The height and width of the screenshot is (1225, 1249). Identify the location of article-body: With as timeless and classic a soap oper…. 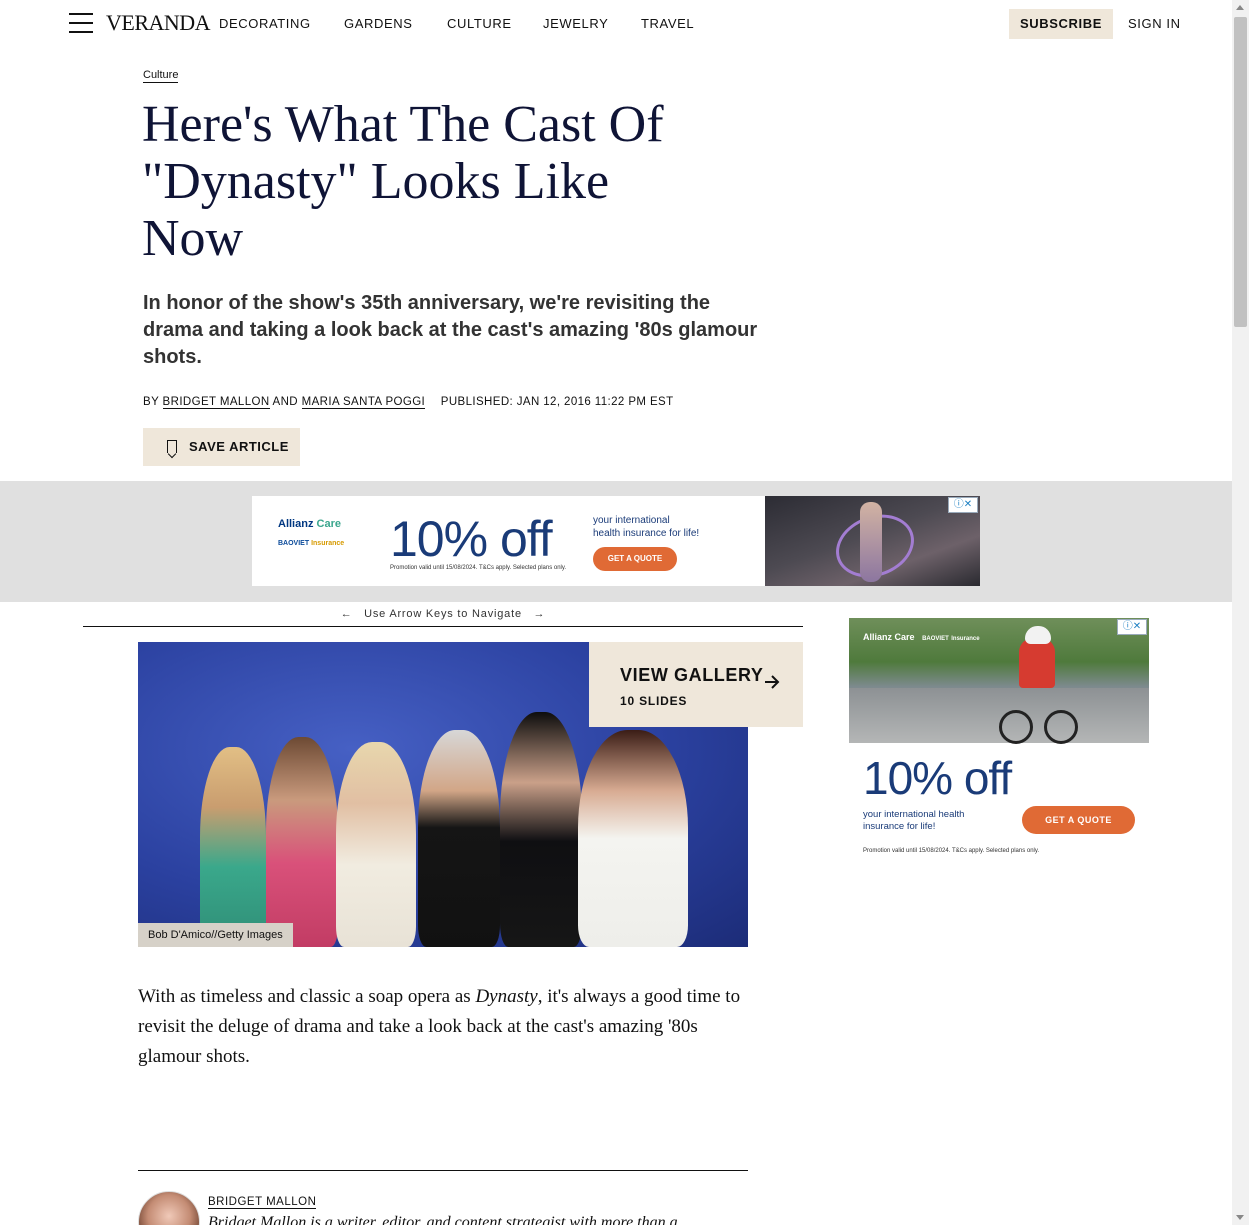
(439, 1026).